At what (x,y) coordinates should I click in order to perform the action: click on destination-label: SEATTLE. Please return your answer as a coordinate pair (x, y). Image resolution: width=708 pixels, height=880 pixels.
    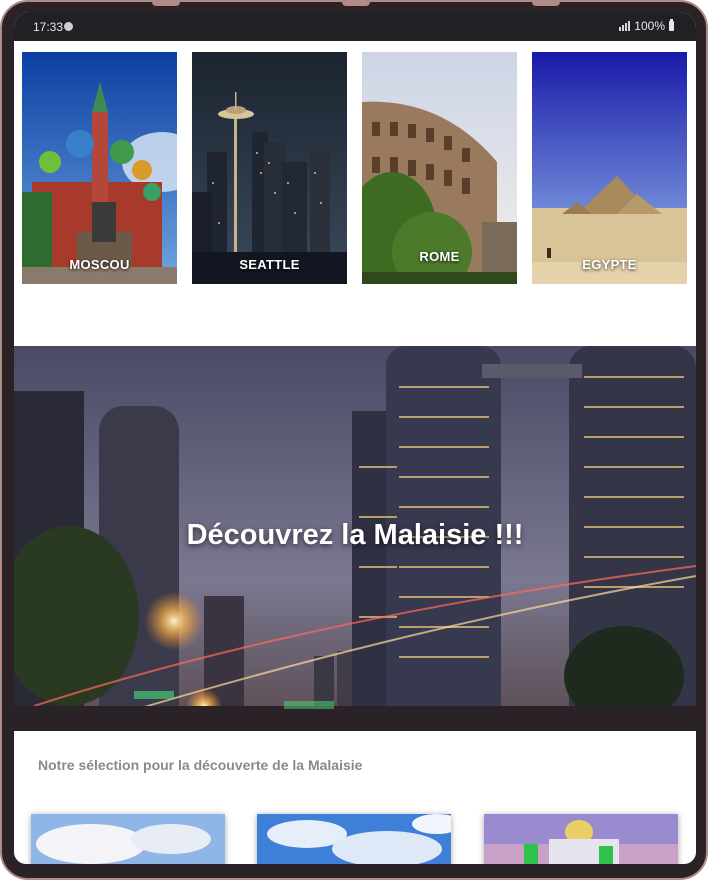
    Looking at the image, I should click on (269, 264).